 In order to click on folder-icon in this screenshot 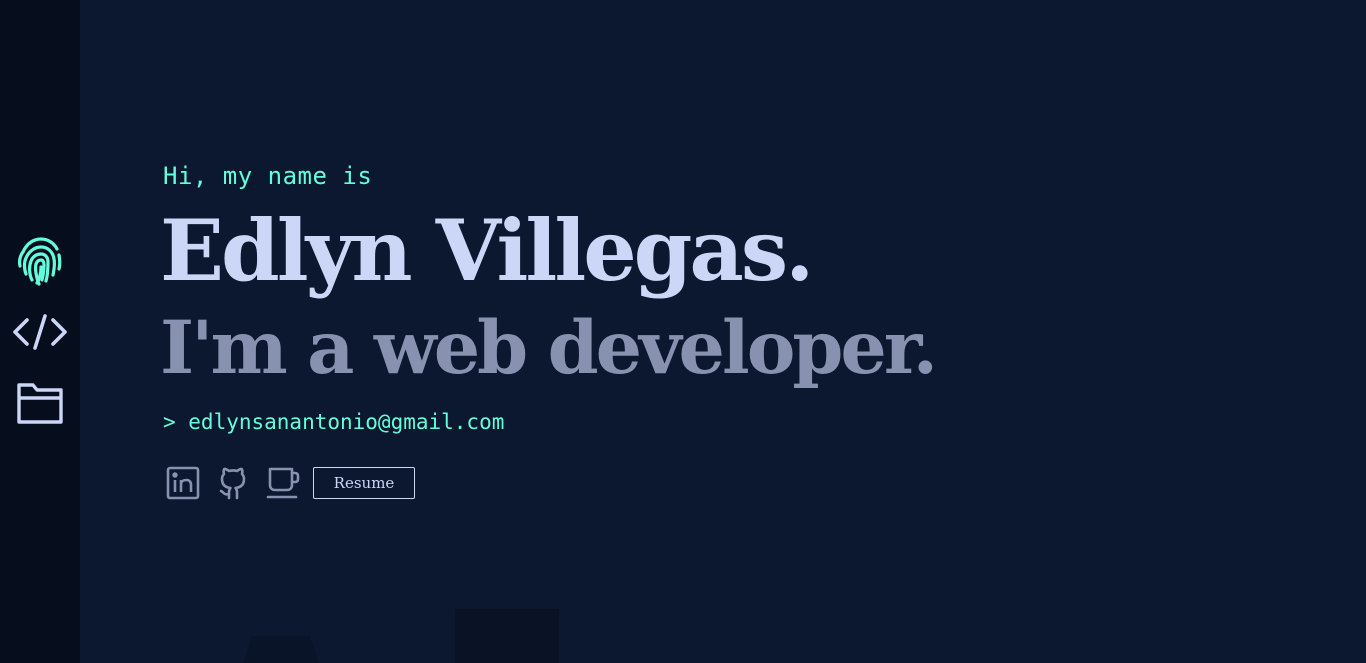, I will do `click(40, 403)`.